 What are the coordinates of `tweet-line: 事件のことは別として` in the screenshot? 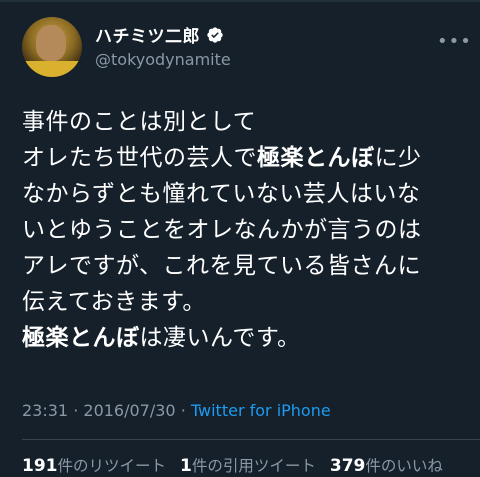 It's located at (139, 122).